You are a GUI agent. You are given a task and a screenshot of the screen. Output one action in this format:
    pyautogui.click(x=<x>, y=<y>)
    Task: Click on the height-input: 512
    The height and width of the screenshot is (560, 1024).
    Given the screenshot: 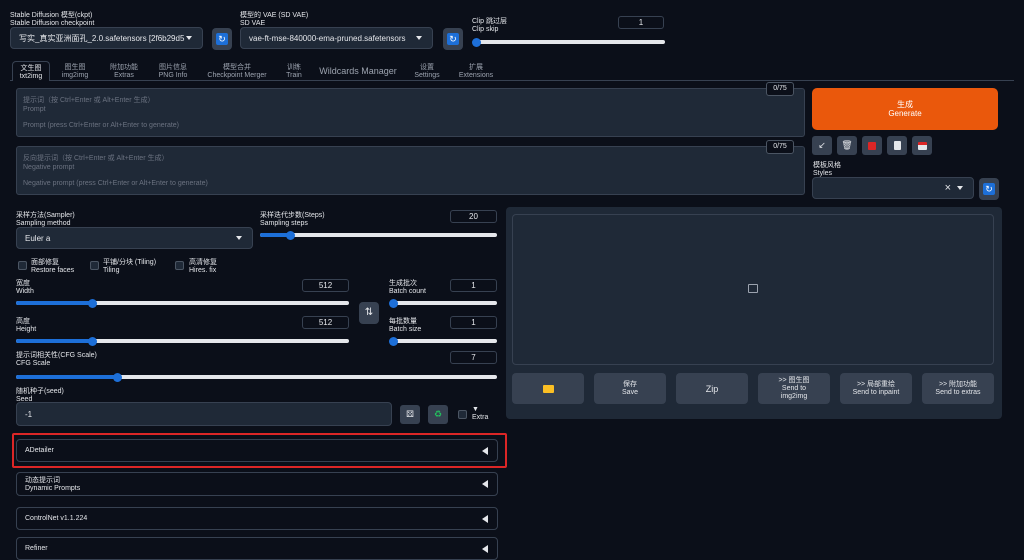 What is the action you would take?
    pyautogui.click(x=325, y=322)
    